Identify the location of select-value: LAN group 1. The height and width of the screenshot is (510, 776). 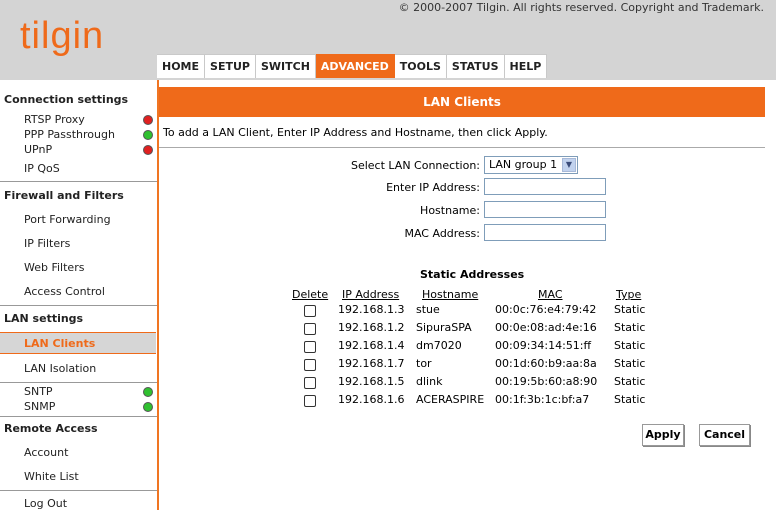
(523, 164).